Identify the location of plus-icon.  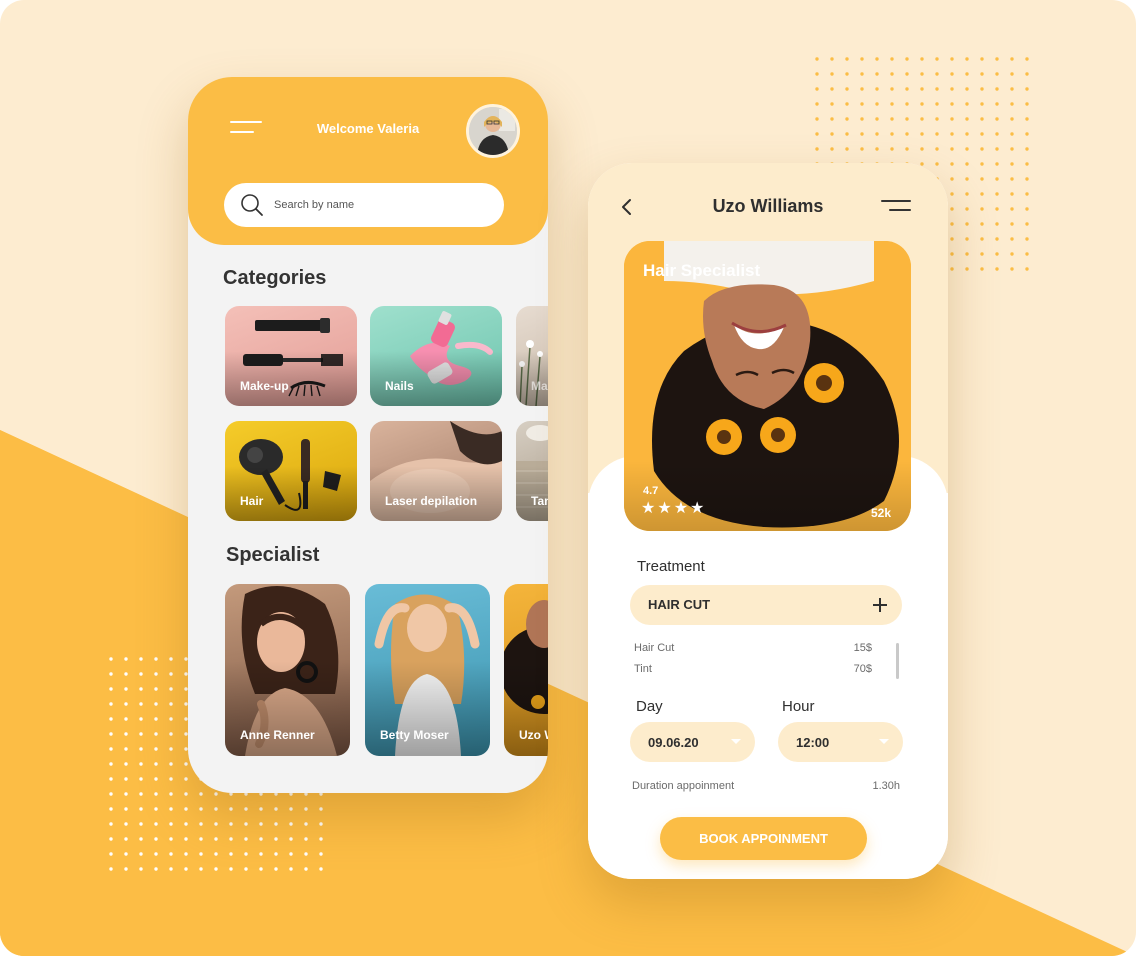
(880, 605).